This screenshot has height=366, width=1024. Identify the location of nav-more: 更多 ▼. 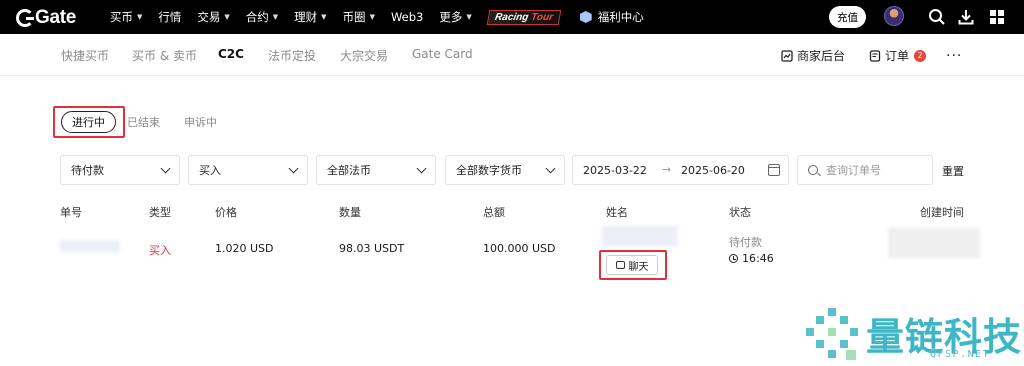
(455, 17).